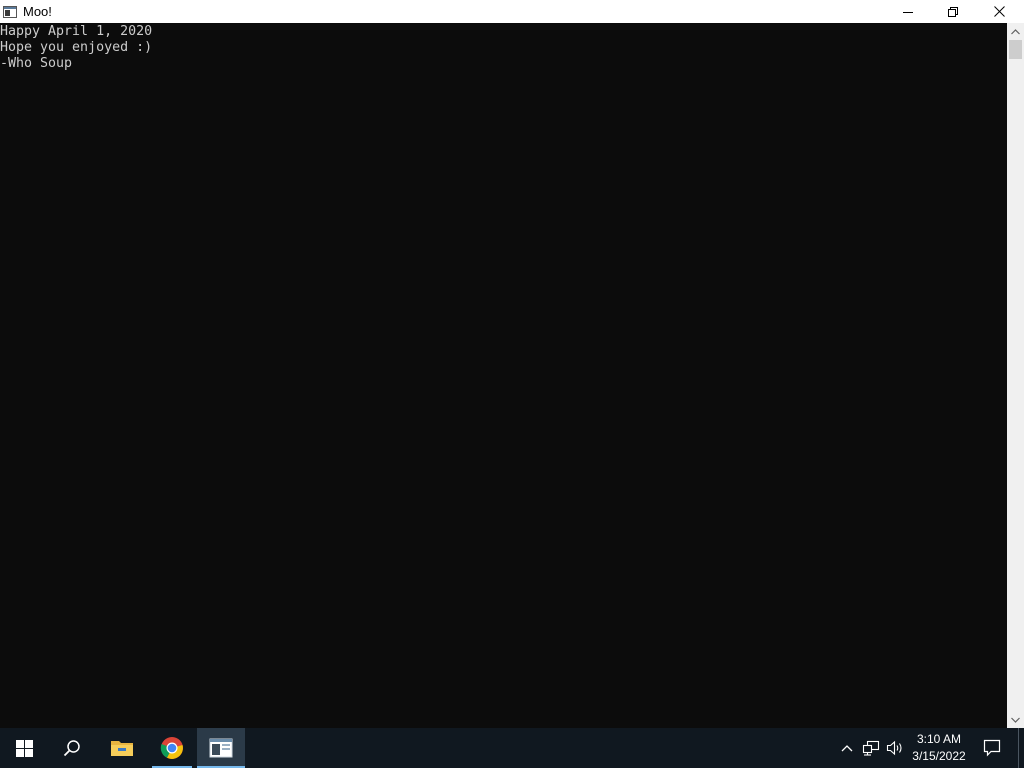 The width and height of the screenshot is (1024, 768). I want to click on folder-icon, so click(122, 748).